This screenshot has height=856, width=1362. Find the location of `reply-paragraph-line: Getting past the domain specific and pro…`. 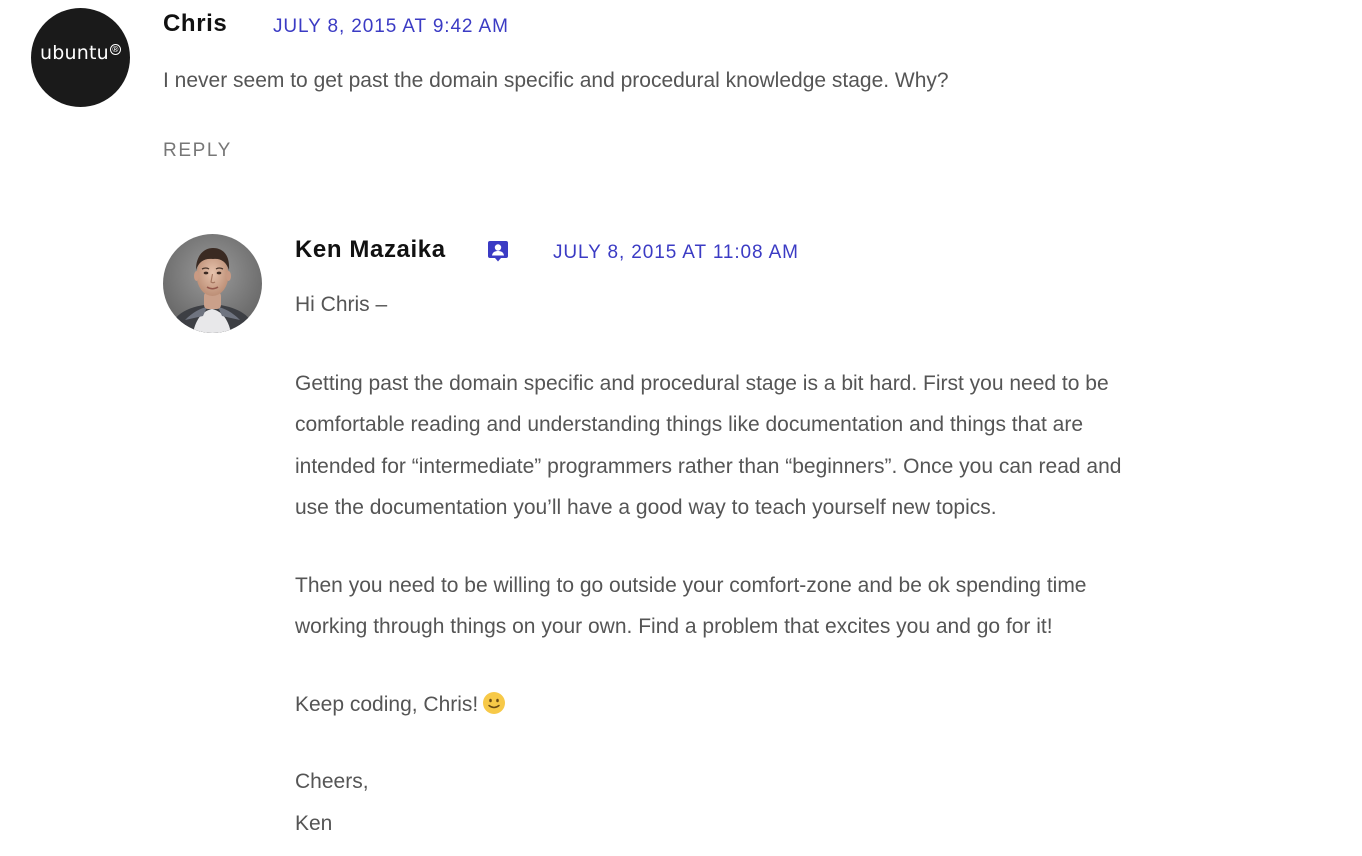

reply-paragraph-line: Getting past the domain specific and pro… is located at coordinates (702, 383).